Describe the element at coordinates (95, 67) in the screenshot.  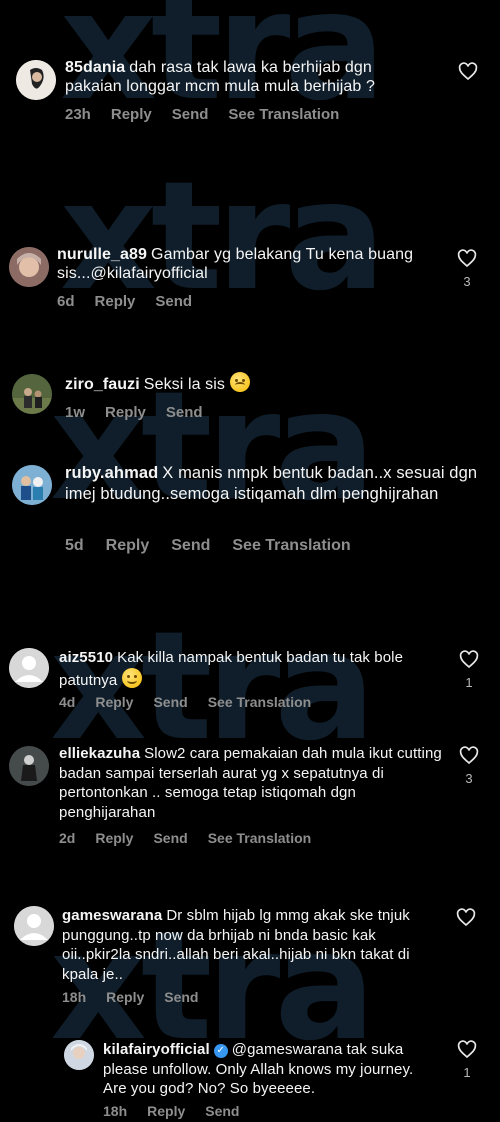
I see `comment-username: 85dania` at that location.